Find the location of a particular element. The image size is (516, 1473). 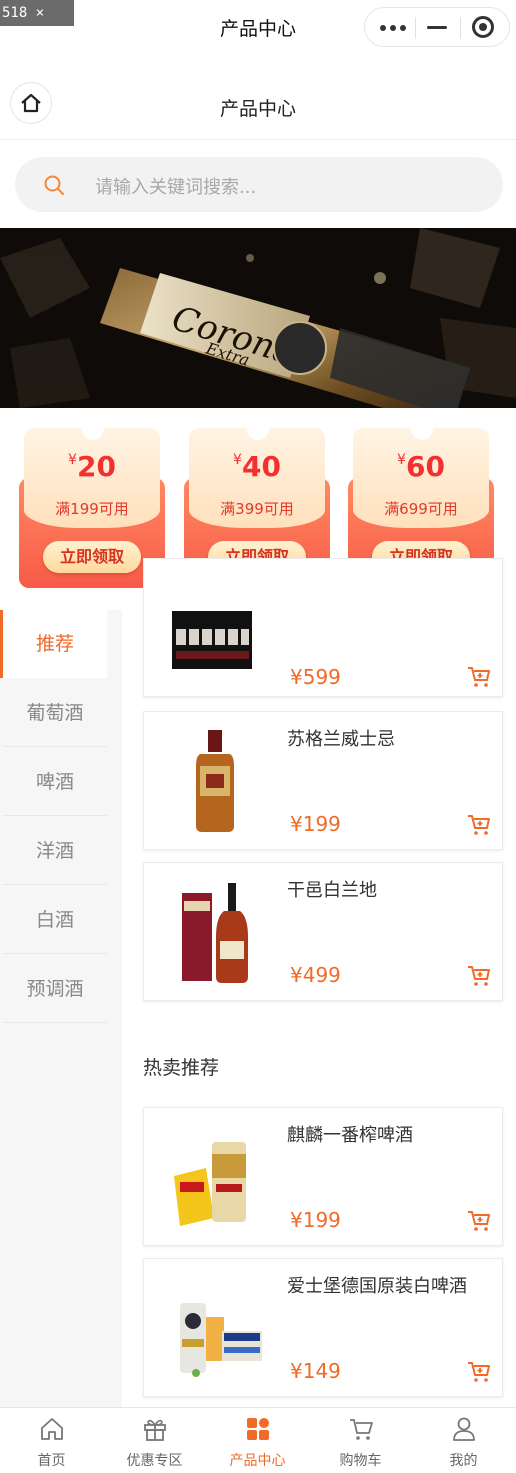

coupon-condition: 满699可用 is located at coordinates (421, 509).